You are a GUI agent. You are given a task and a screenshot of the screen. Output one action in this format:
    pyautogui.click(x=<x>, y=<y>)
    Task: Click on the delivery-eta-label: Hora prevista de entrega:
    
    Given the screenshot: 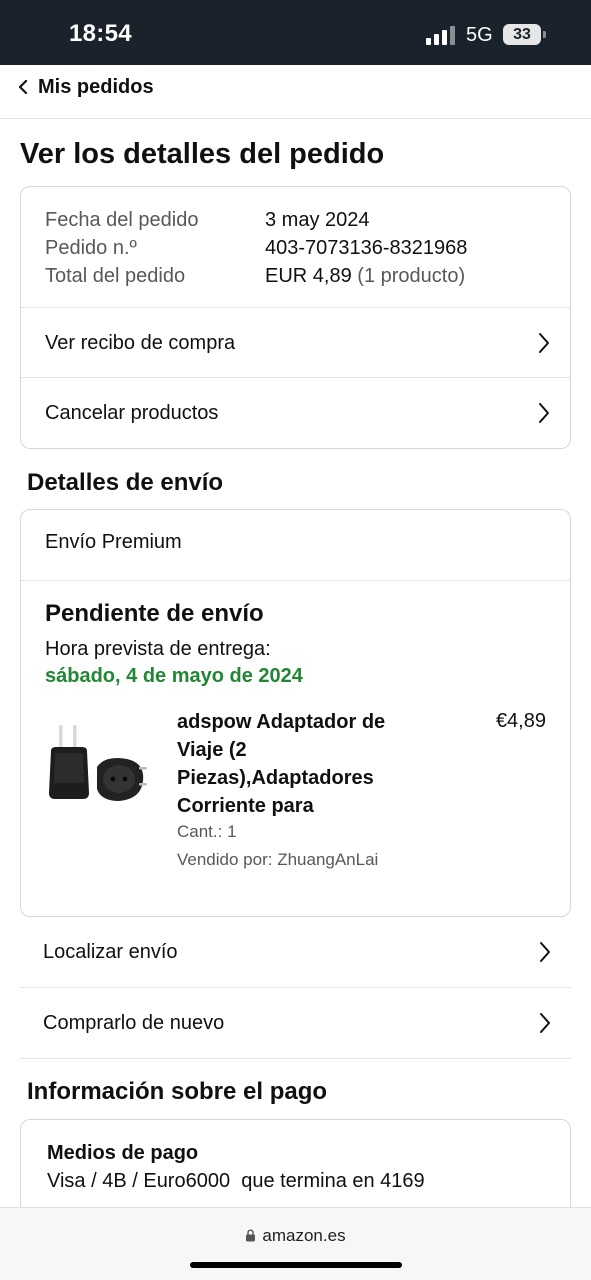 What is the action you would take?
    pyautogui.click(x=158, y=649)
    